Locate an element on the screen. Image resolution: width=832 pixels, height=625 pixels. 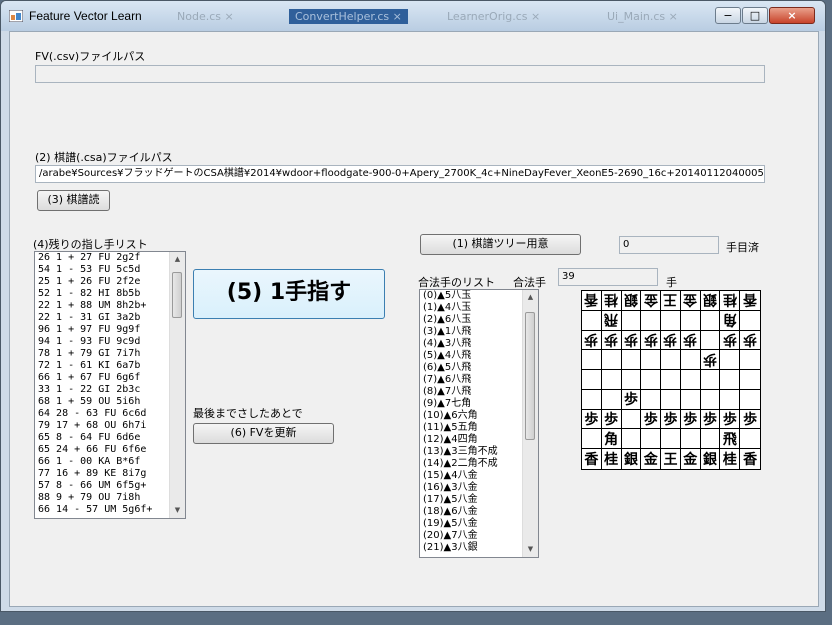
list-item: (18)▲6八金 is located at coordinates (479, 512).